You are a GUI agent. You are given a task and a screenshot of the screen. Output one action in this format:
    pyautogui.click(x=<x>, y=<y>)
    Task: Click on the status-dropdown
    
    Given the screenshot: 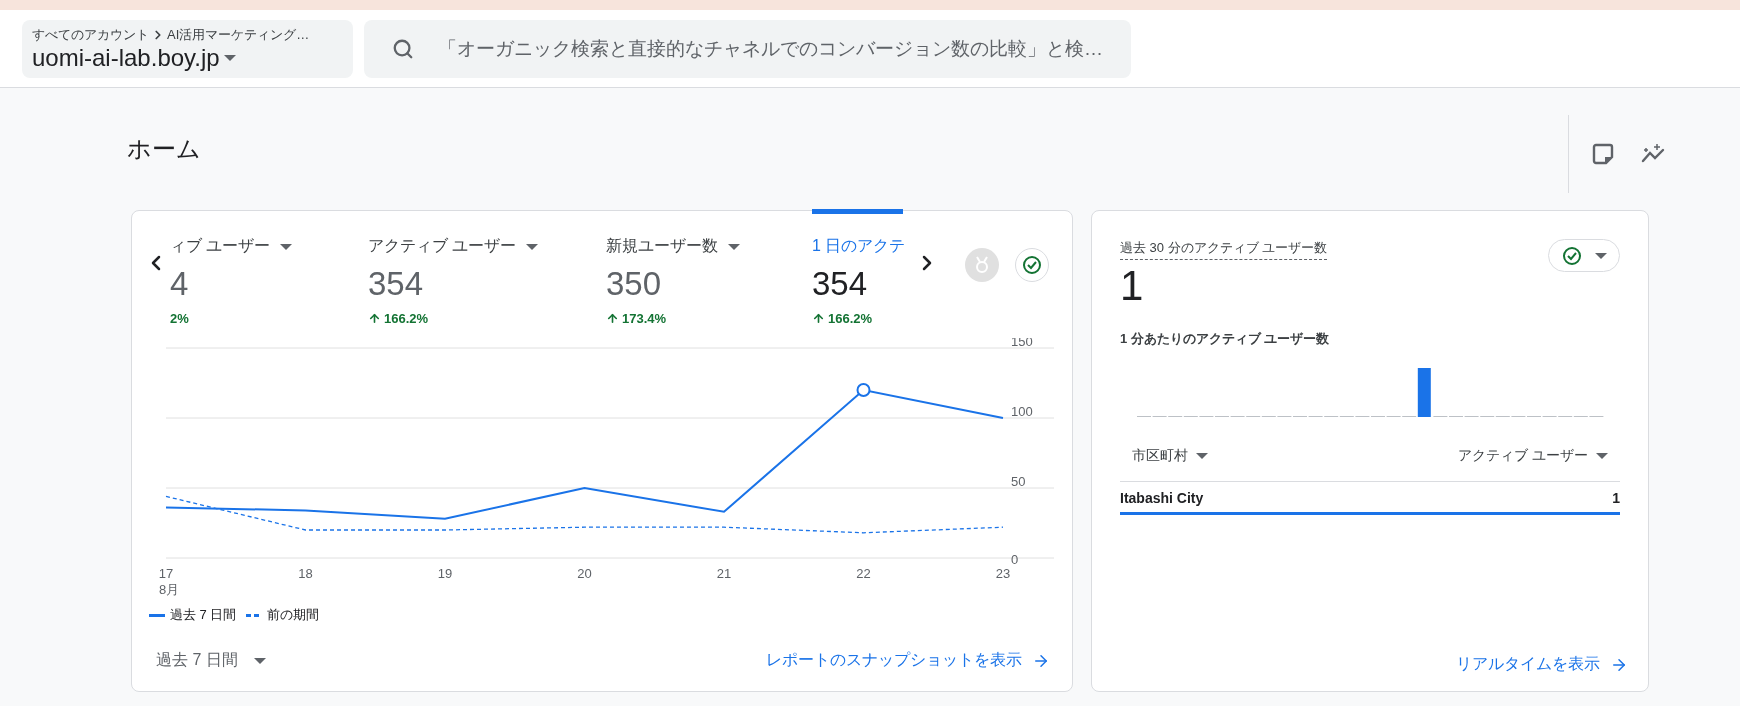 What is the action you would take?
    pyautogui.click(x=1584, y=255)
    